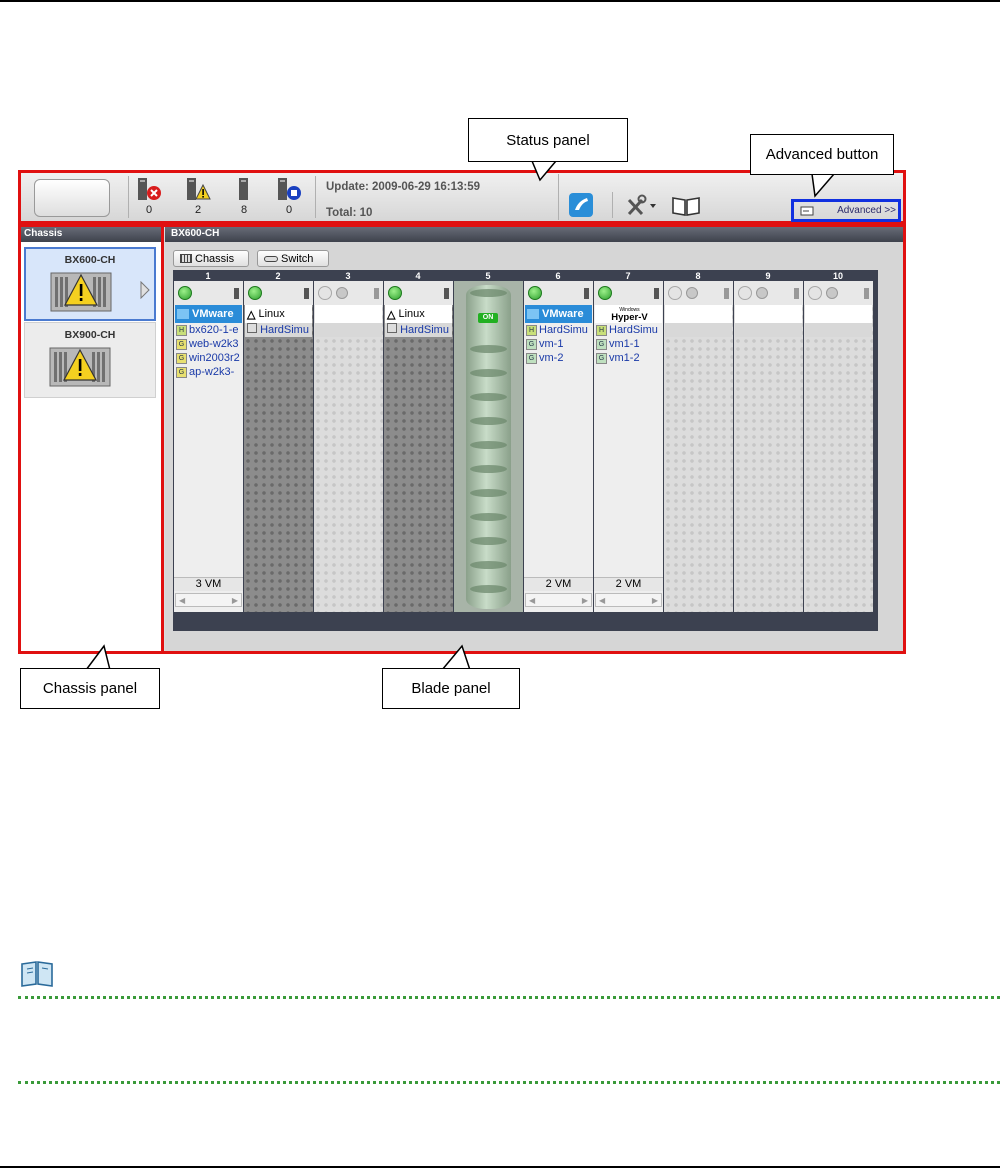  I want to click on callout-blade-panel: Blade panel, so click(451, 688).